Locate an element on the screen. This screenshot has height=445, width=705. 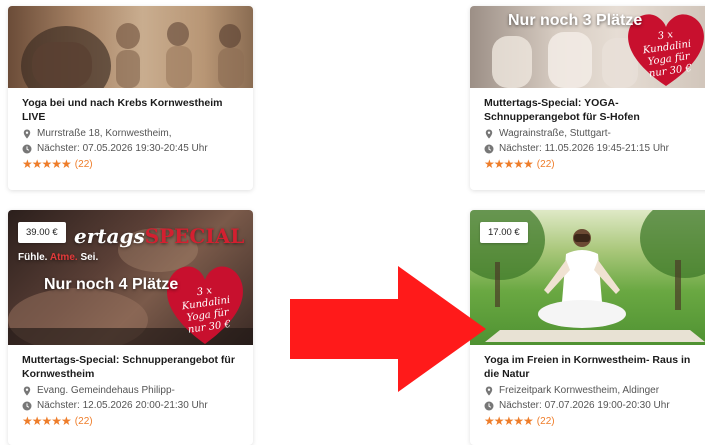
event-next-date: Nächster: 12.05.2026 20:00-21:30 Uhr is located at coordinates (131, 405).